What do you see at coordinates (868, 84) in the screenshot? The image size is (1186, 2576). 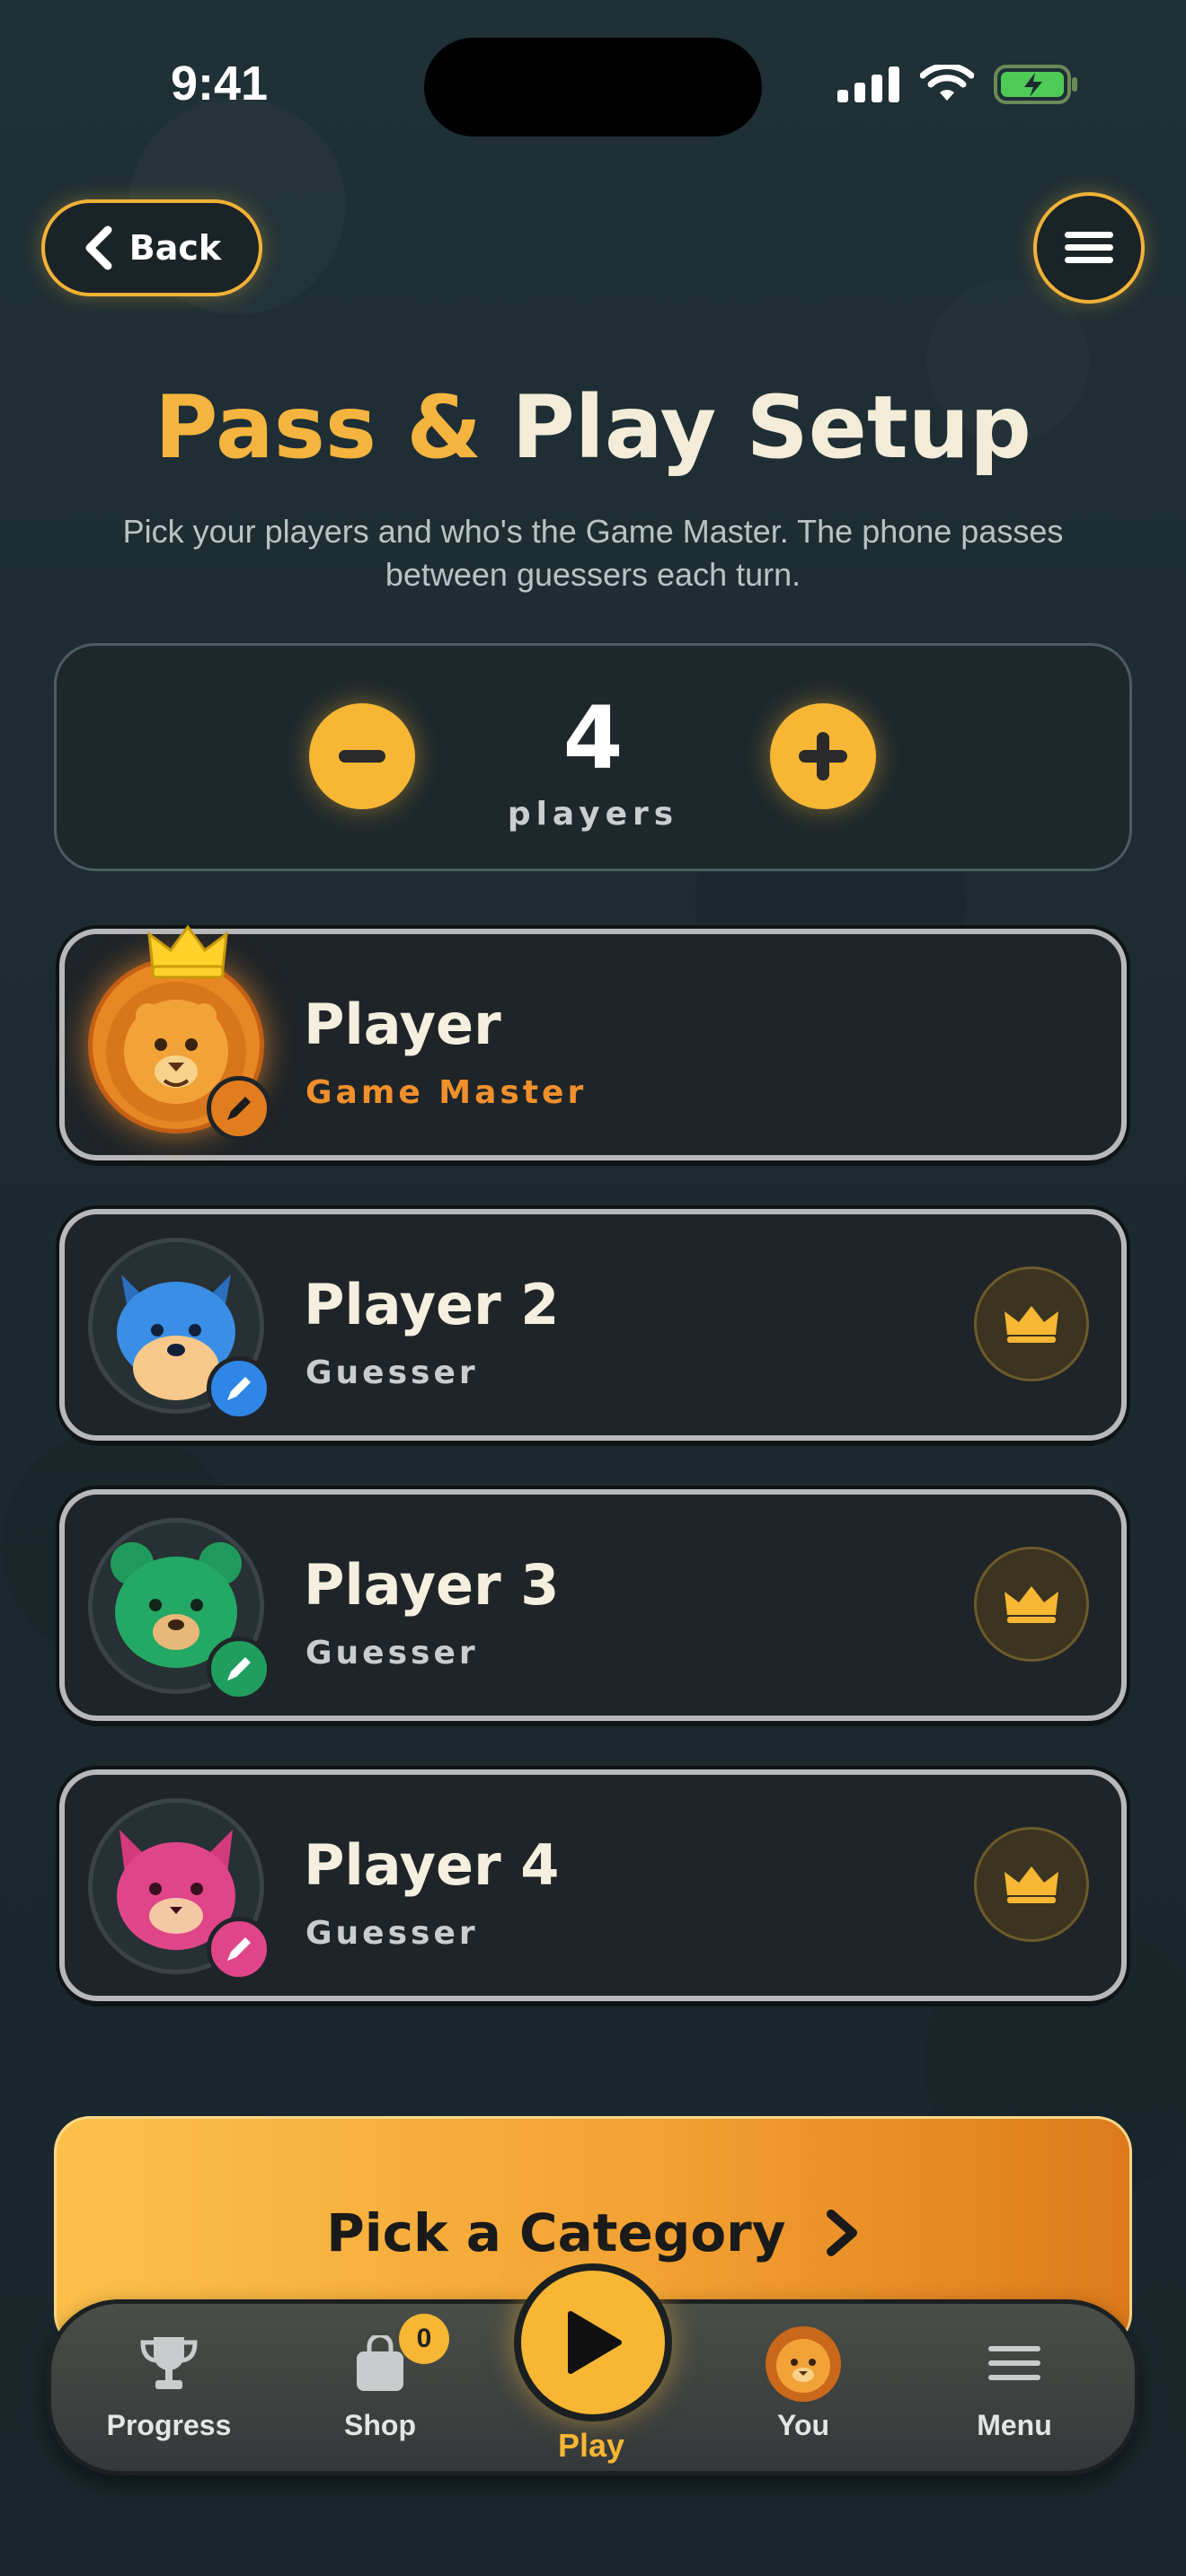 I see `signal-icon` at bounding box center [868, 84].